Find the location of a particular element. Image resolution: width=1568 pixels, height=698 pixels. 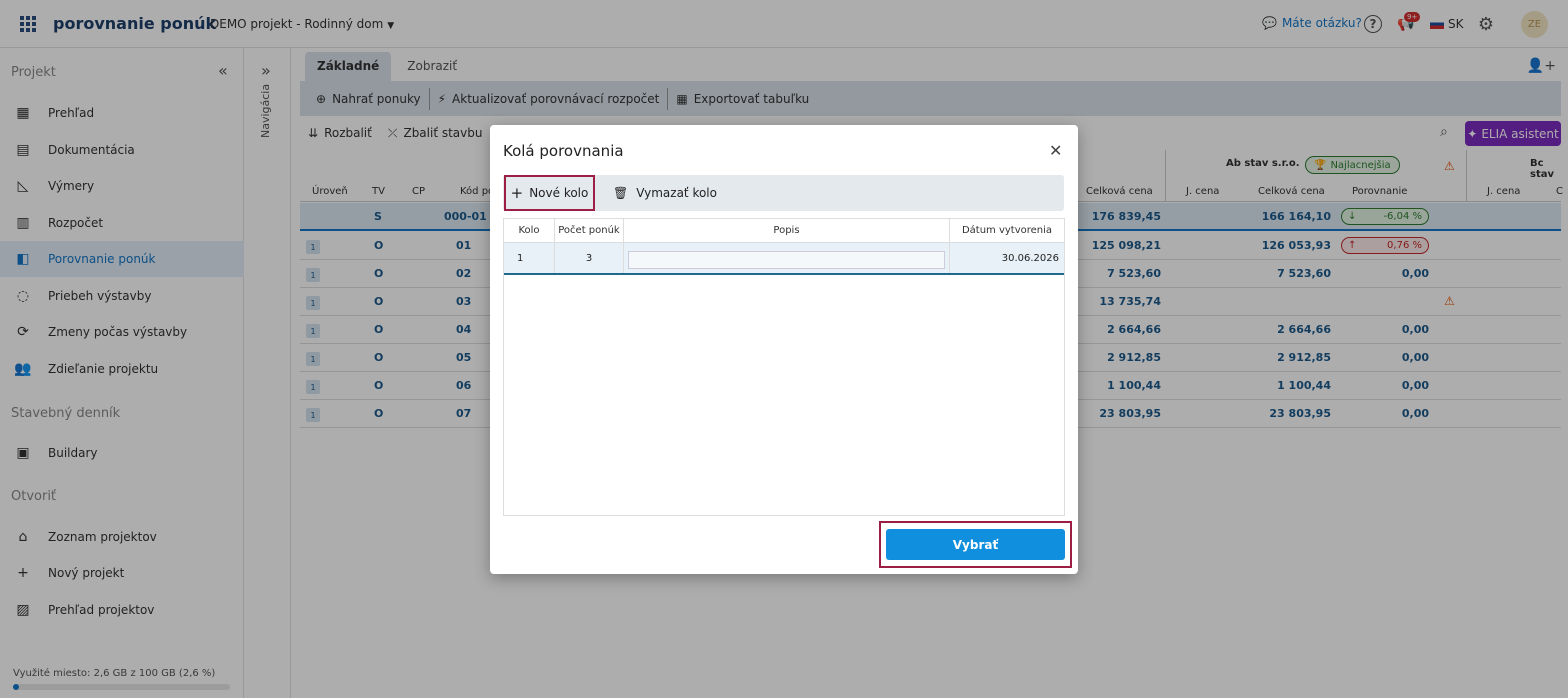

dialog-toolbar: + Nové kolo 🗑 Vymazať kolo is located at coordinates (783, 193).